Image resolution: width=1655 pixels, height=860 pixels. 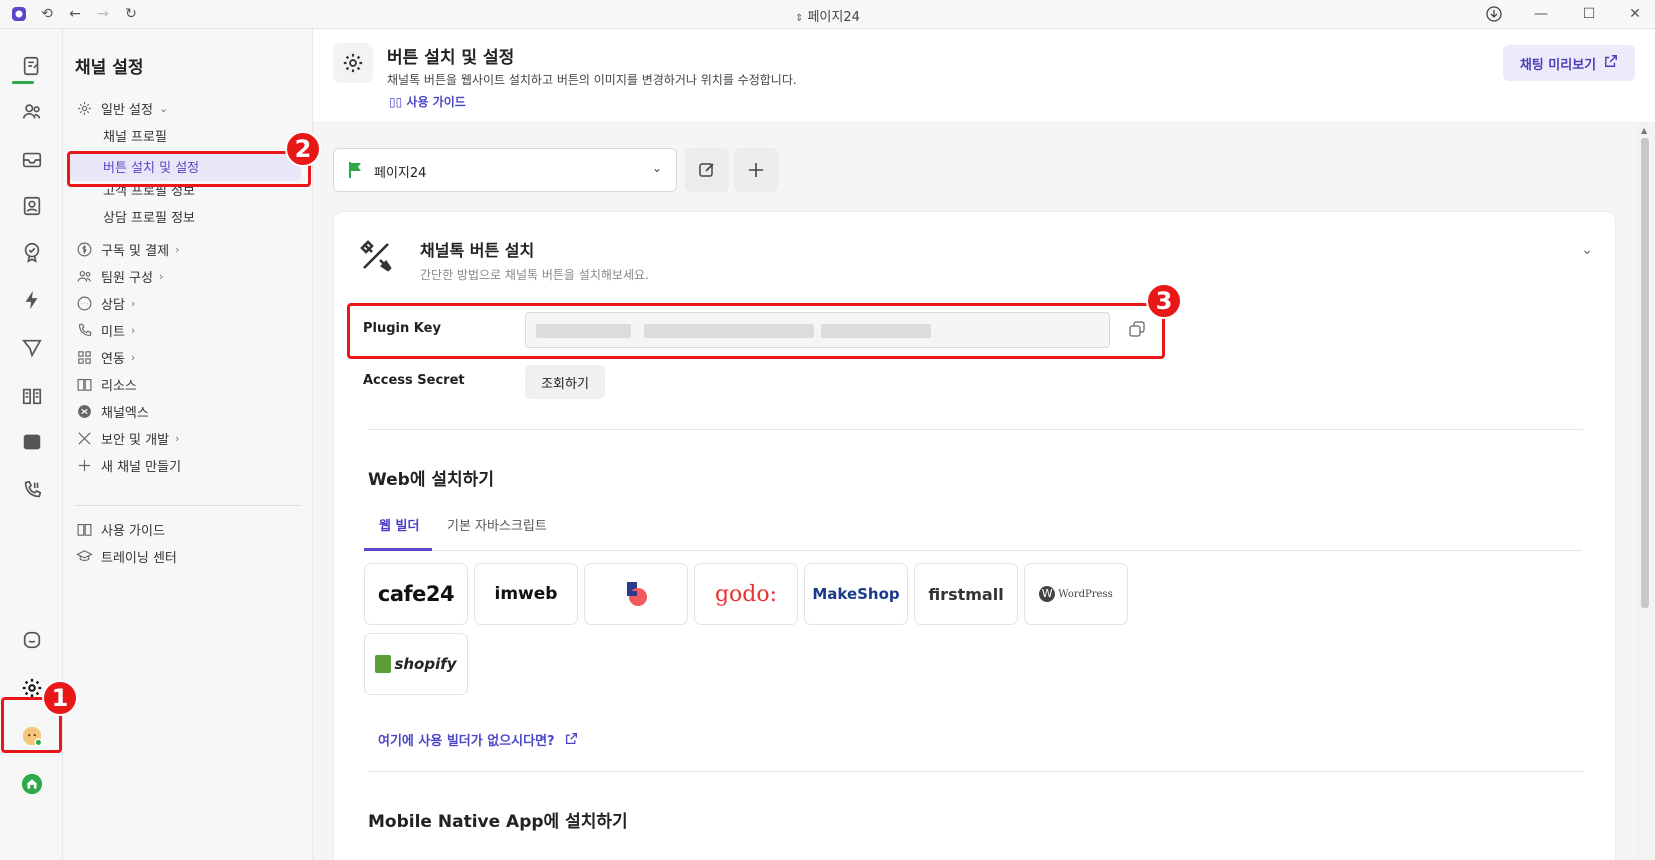 What do you see at coordinates (526, 594) in the screenshot?
I see `builder-imweb: imweb` at bounding box center [526, 594].